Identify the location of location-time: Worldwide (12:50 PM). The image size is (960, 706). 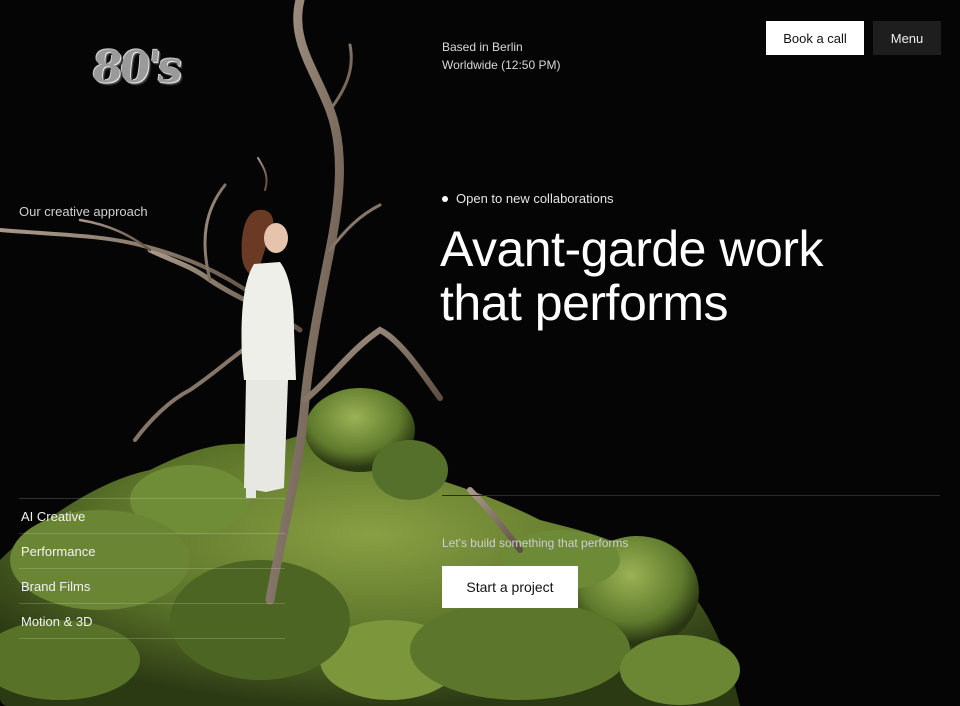
(501, 65).